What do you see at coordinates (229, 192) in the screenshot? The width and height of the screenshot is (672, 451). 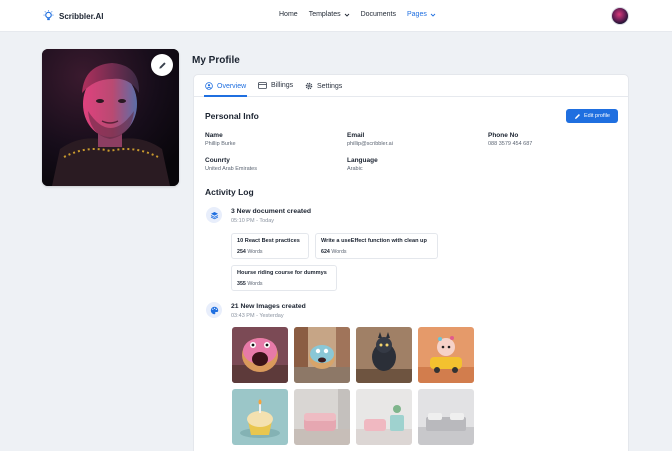 I see `activity-log-heading: Activity Log` at bounding box center [229, 192].